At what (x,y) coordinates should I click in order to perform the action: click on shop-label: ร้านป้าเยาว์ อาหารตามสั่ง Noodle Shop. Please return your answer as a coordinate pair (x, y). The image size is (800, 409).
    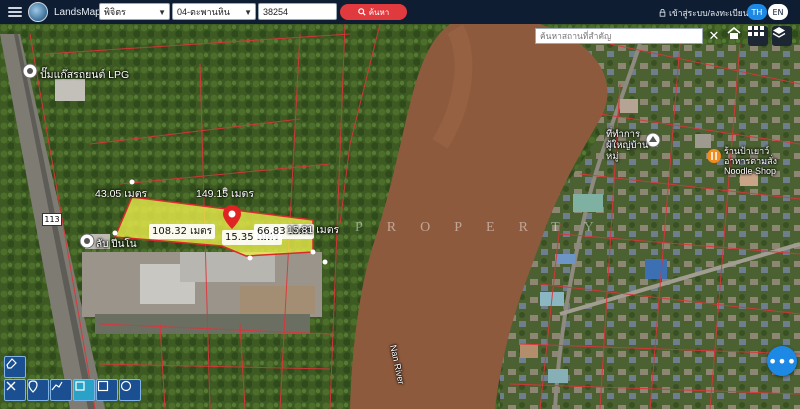
    Looking at the image, I should click on (750, 161).